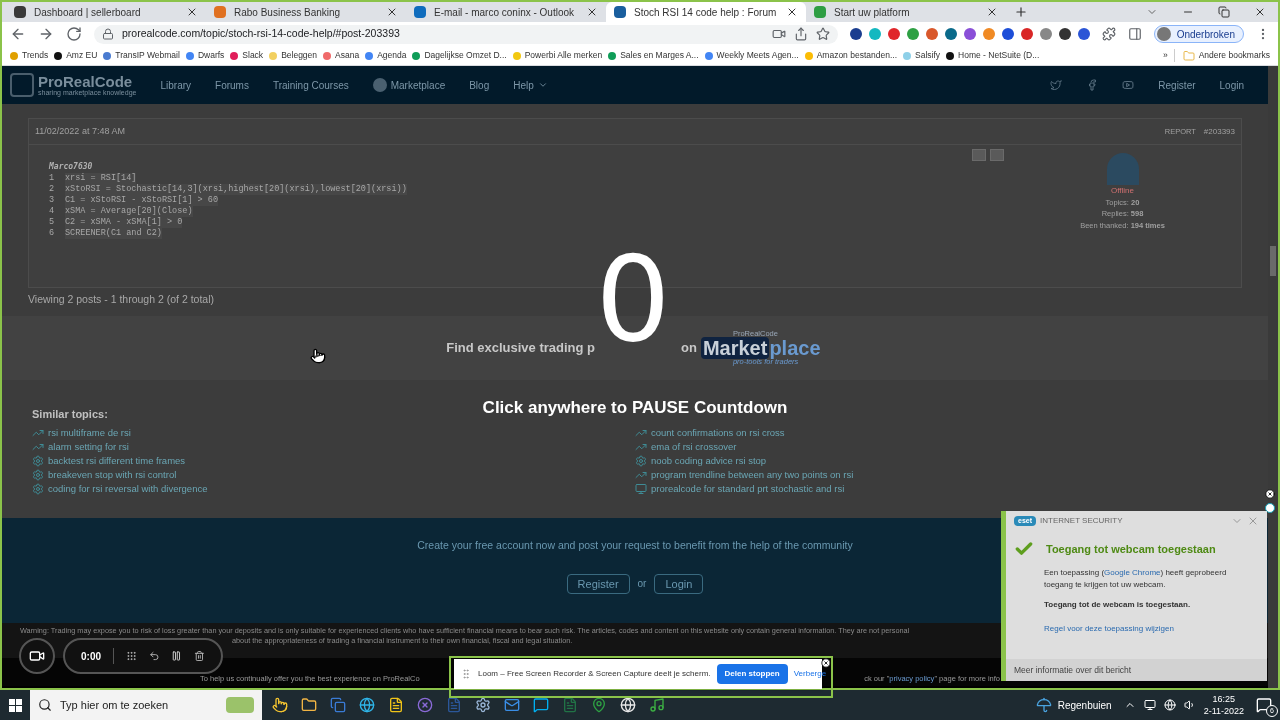 This screenshot has width=1280, height=720. What do you see at coordinates (409, 85) in the screenshot?
I see `nav-link: Marketplace` at bounding box center [409, 85].